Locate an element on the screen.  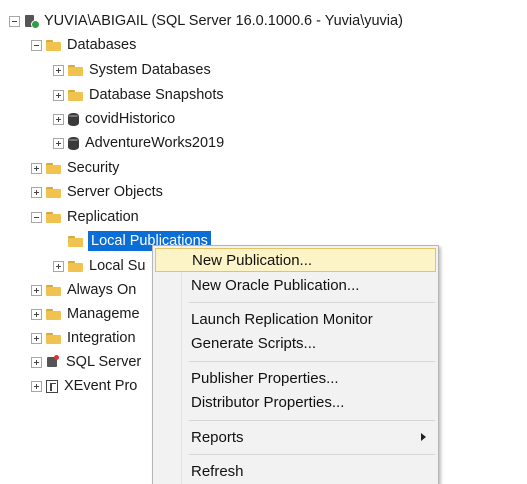
tree-node-label: SQL Server is located at coordinates (104, 362).